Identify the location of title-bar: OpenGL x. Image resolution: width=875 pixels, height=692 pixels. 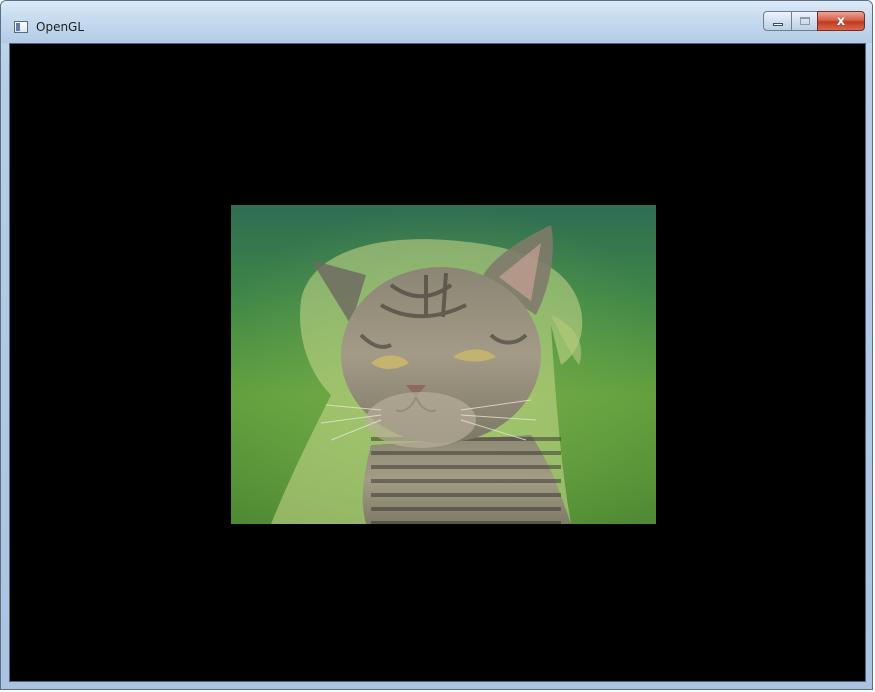
(436, 22).